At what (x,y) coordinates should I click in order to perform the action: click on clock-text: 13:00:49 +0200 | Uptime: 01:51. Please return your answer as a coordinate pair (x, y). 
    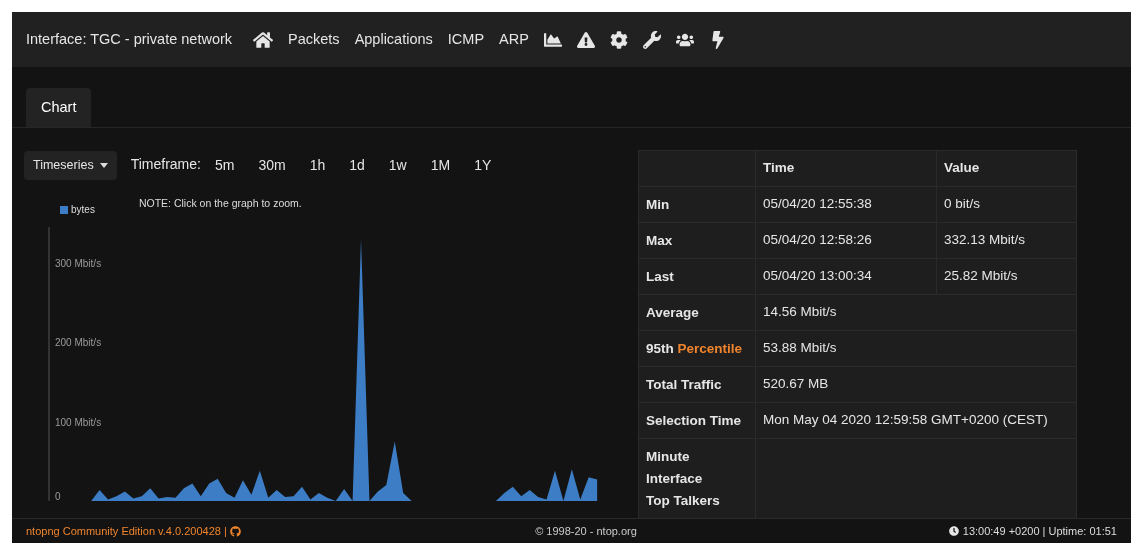
    Looking at the image, I should click on (1039, 531).